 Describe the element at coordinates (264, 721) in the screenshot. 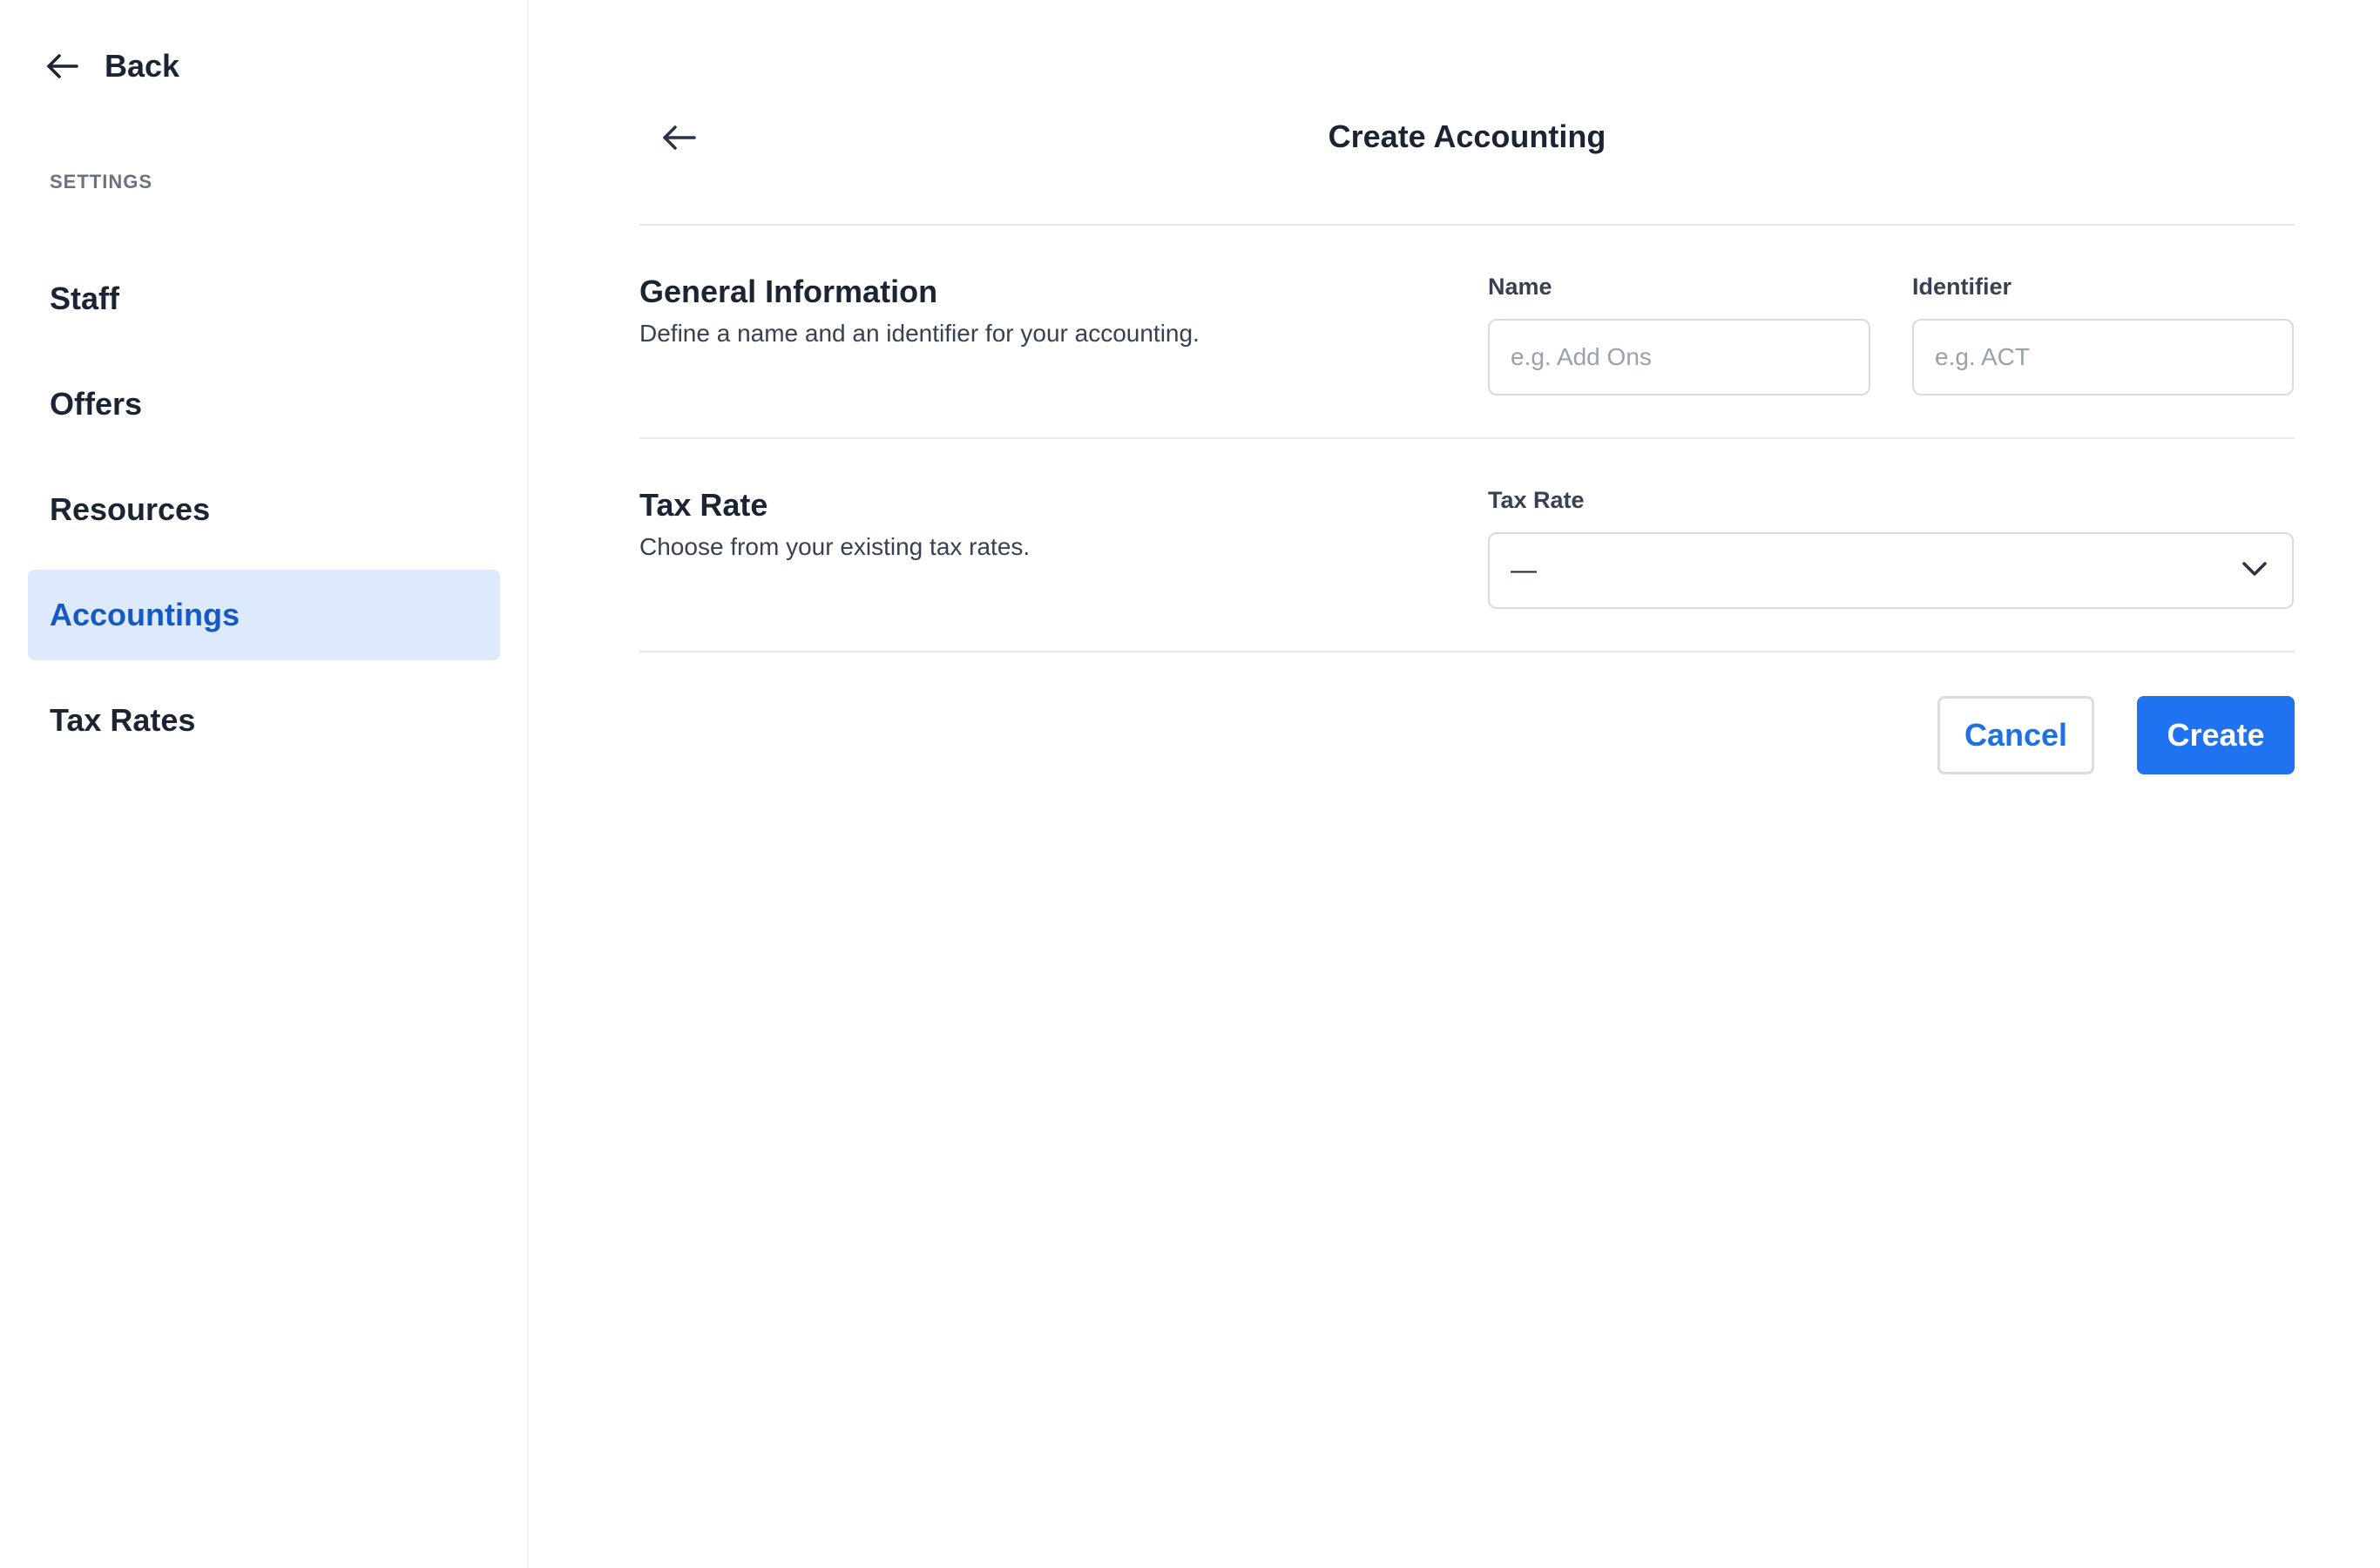

I see `sidebar-item-tax-rates: Tax Rates` at that location.